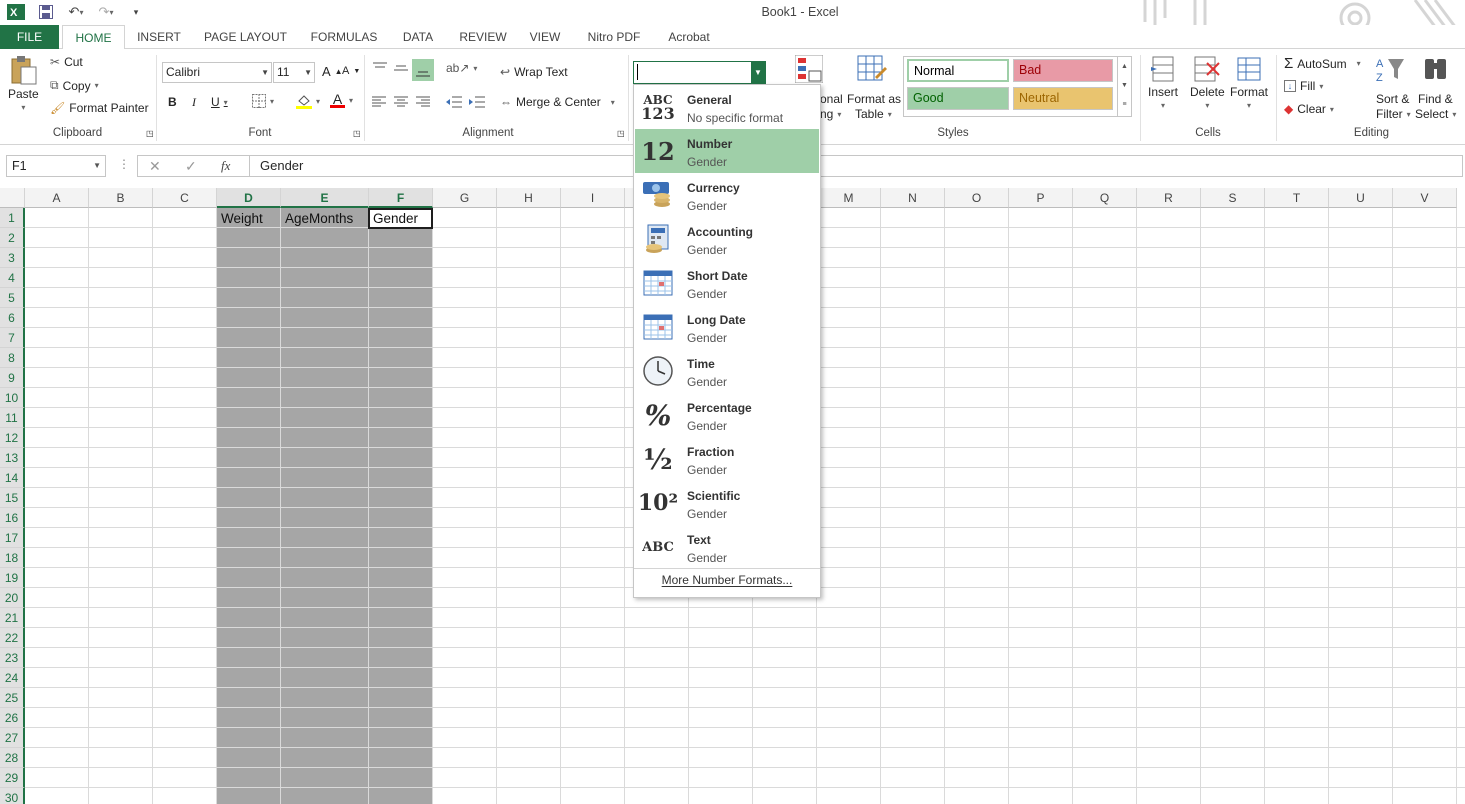 This screenshot has height=804, width=1465. Describe the element at coordinates (621, 133) in the screenshot. I see `alignment-launcher-icon: ◳` at that location.